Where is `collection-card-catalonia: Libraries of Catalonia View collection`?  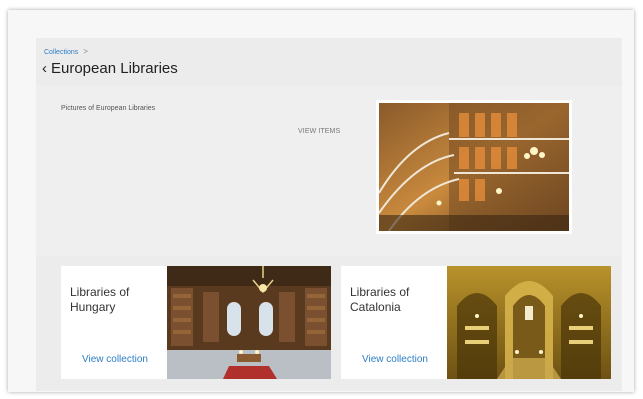
collection-card-catalonia: Libraries of Catalonia View collection is located at coordinates (476, 322).